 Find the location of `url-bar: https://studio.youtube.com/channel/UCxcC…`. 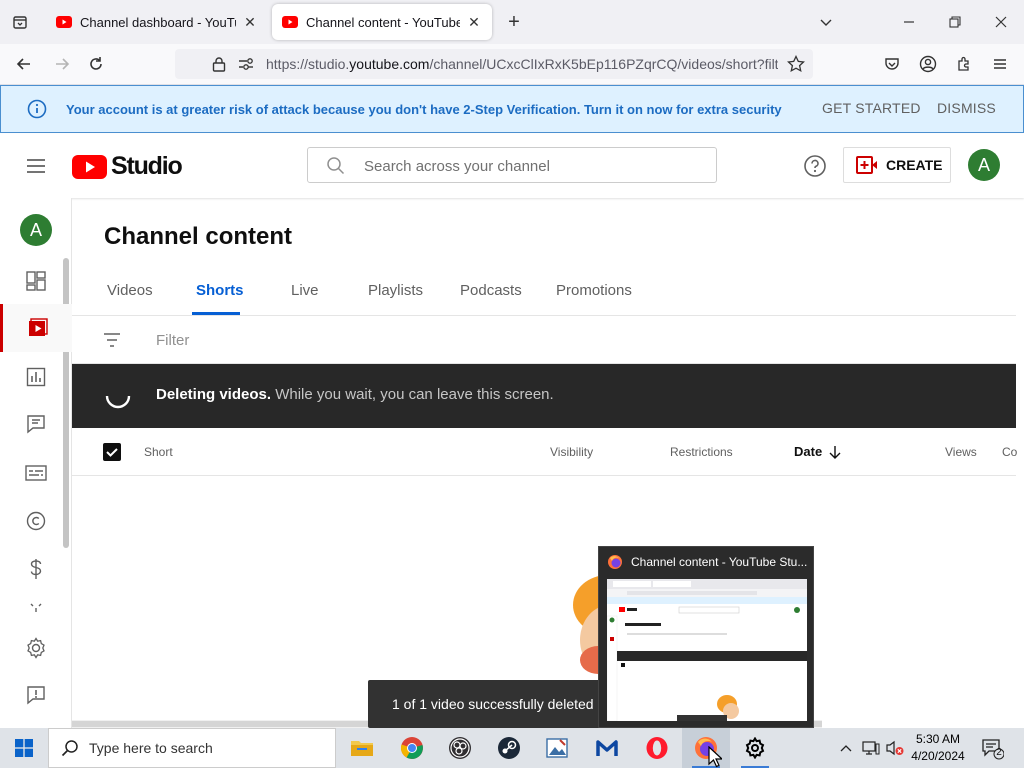

url-bar: https://studio.youtube.com/channel/UCxcC… is located at coordinates (494, 64).